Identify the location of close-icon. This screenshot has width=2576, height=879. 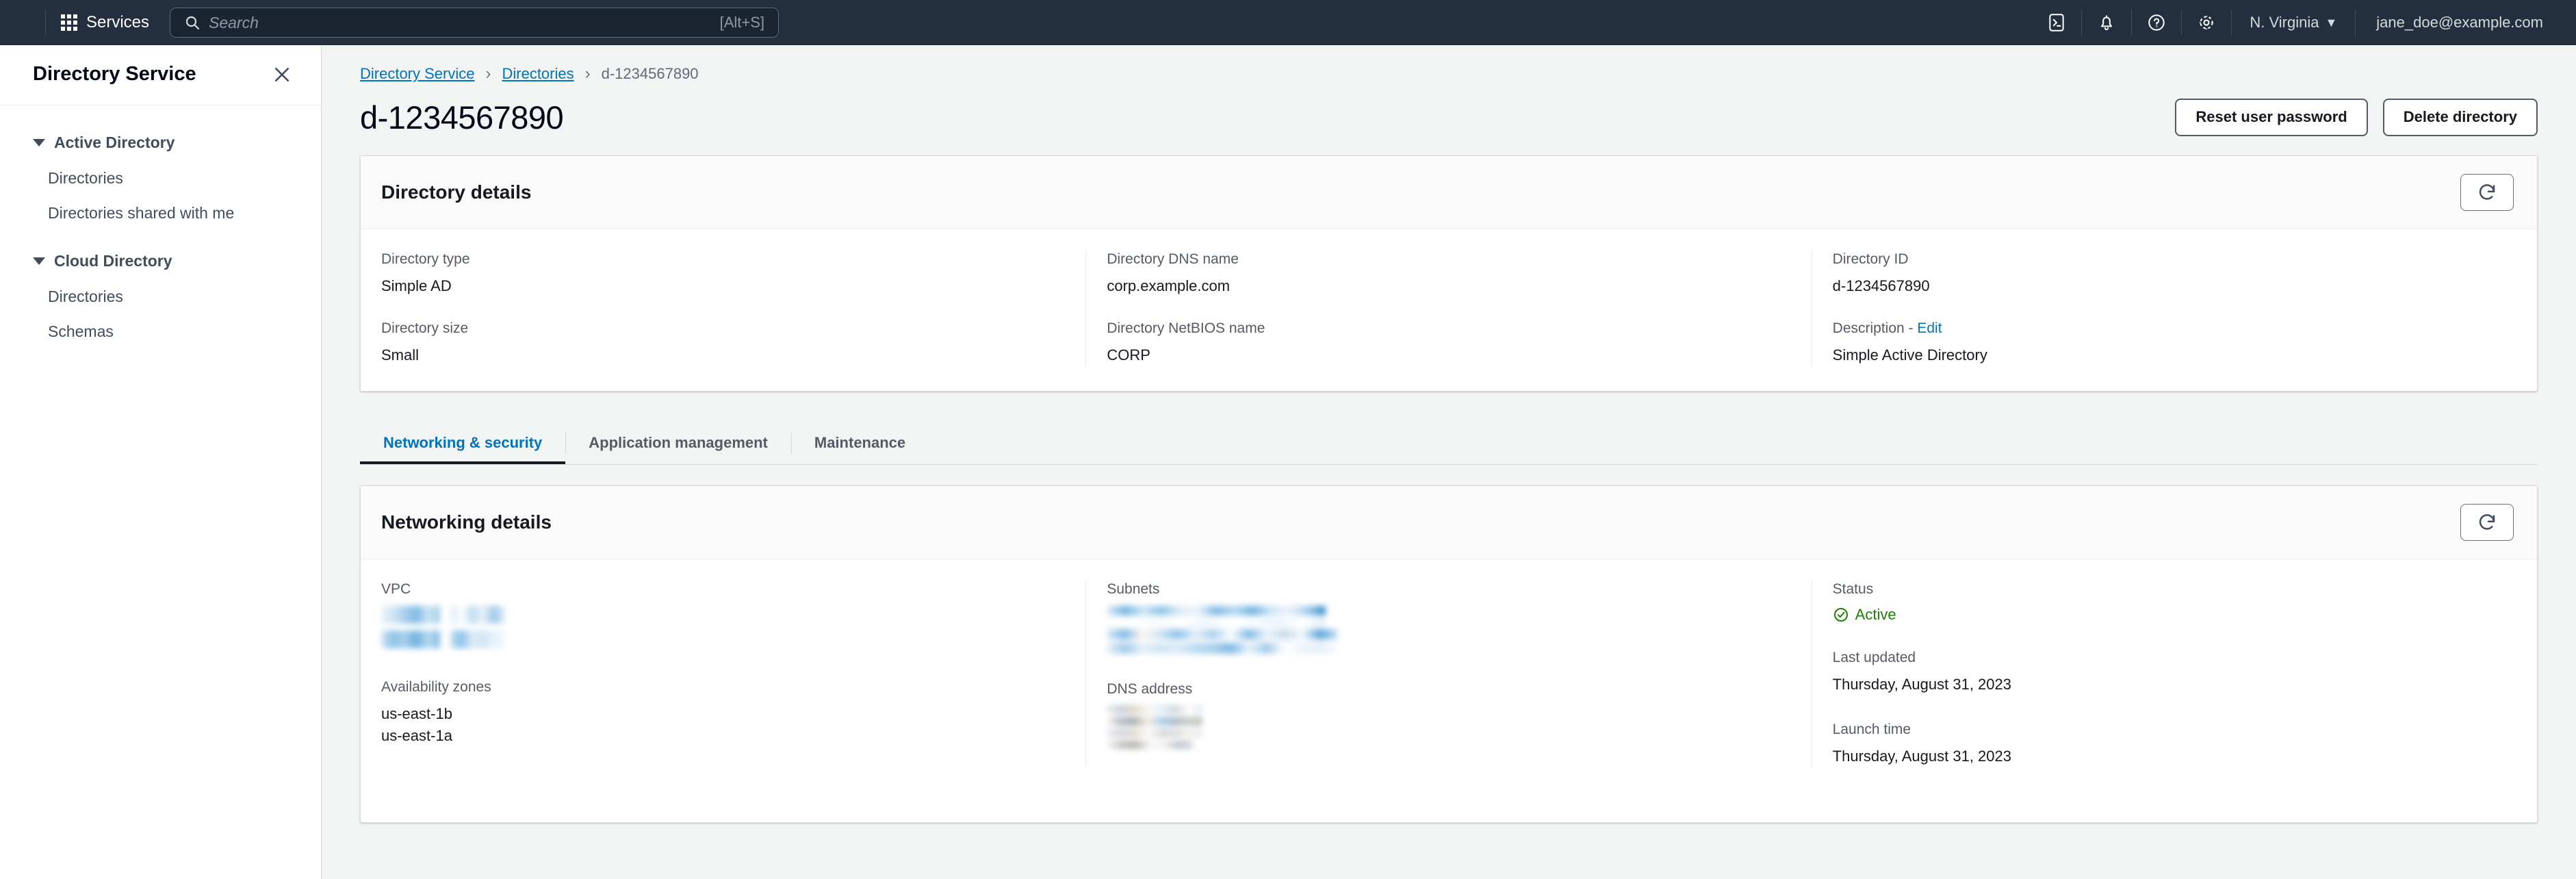
(282, 74).